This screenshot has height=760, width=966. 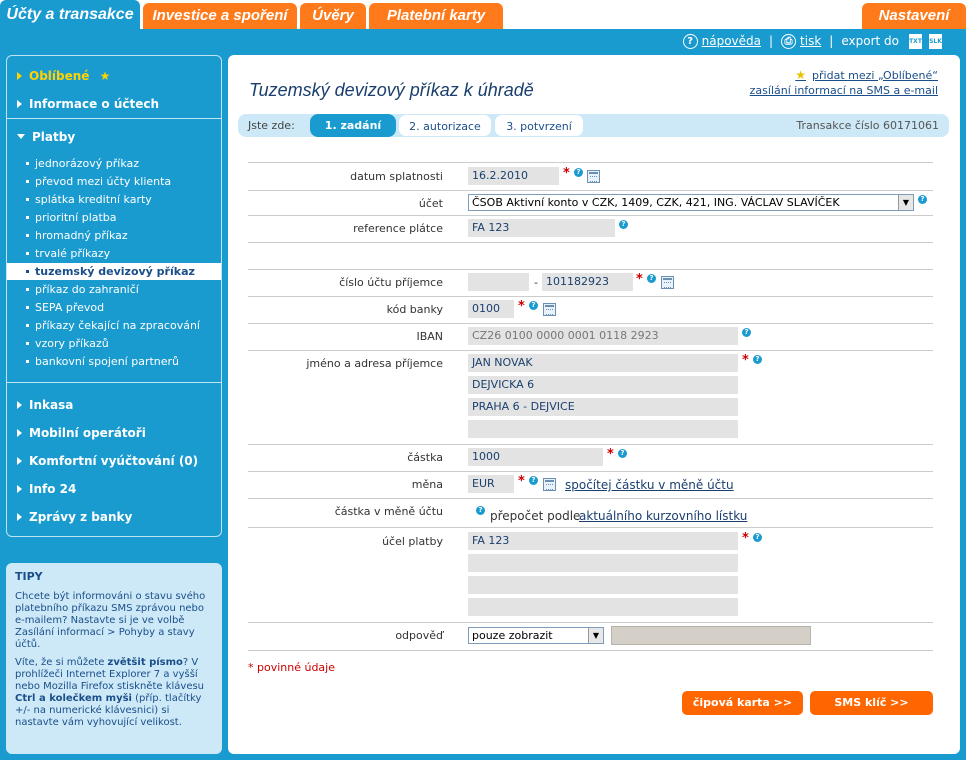 I want to click on sidebar-subitem: prioritní platba, so click(x=71, y=217).